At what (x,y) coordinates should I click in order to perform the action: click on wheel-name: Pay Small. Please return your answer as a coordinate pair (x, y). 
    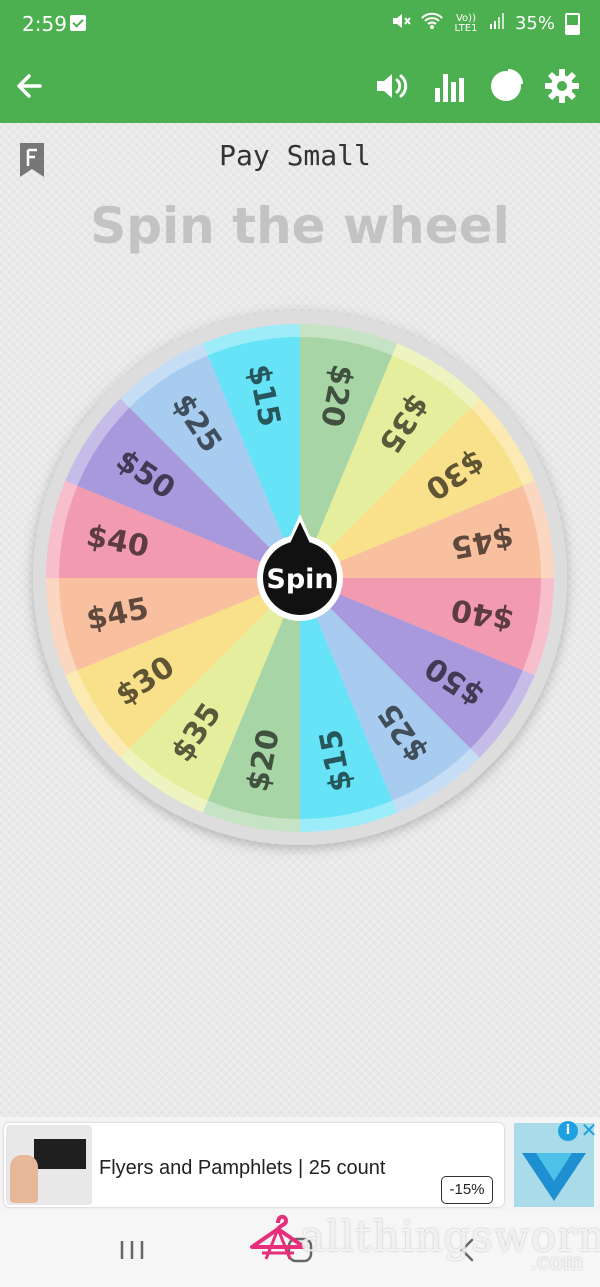
    Looking at the image, I should click on (295, 155).